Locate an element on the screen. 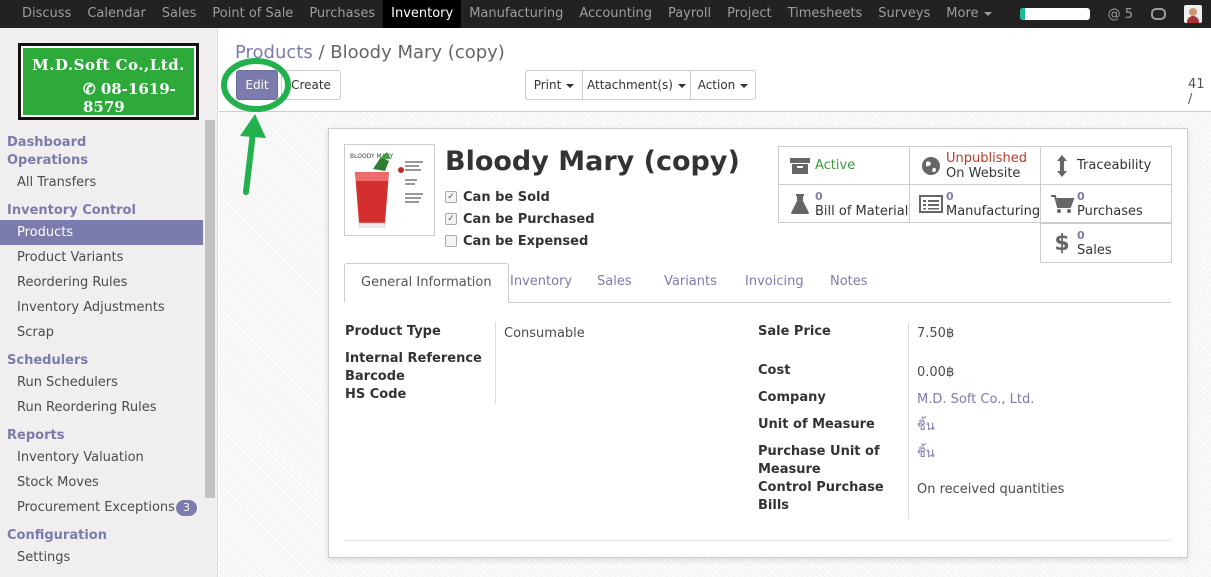  breadcrumb-products: Products is located at coordinates (274, 52).